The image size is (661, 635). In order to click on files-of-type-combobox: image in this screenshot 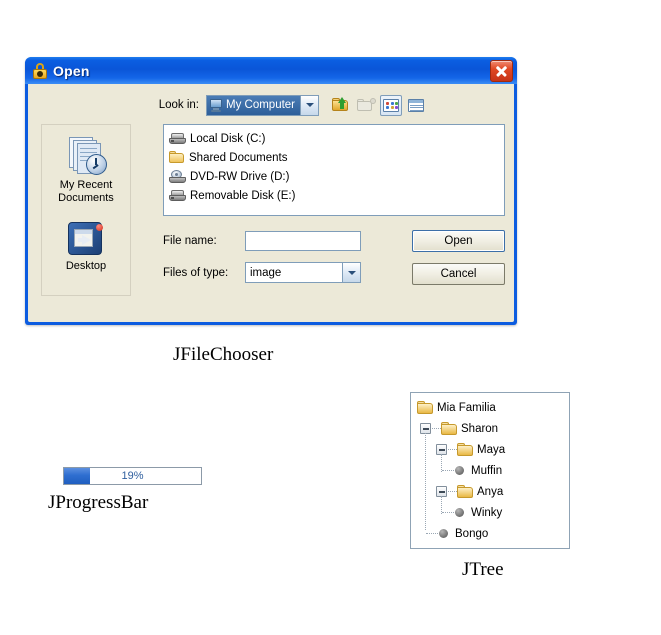, I will do `click(303, 272)`.